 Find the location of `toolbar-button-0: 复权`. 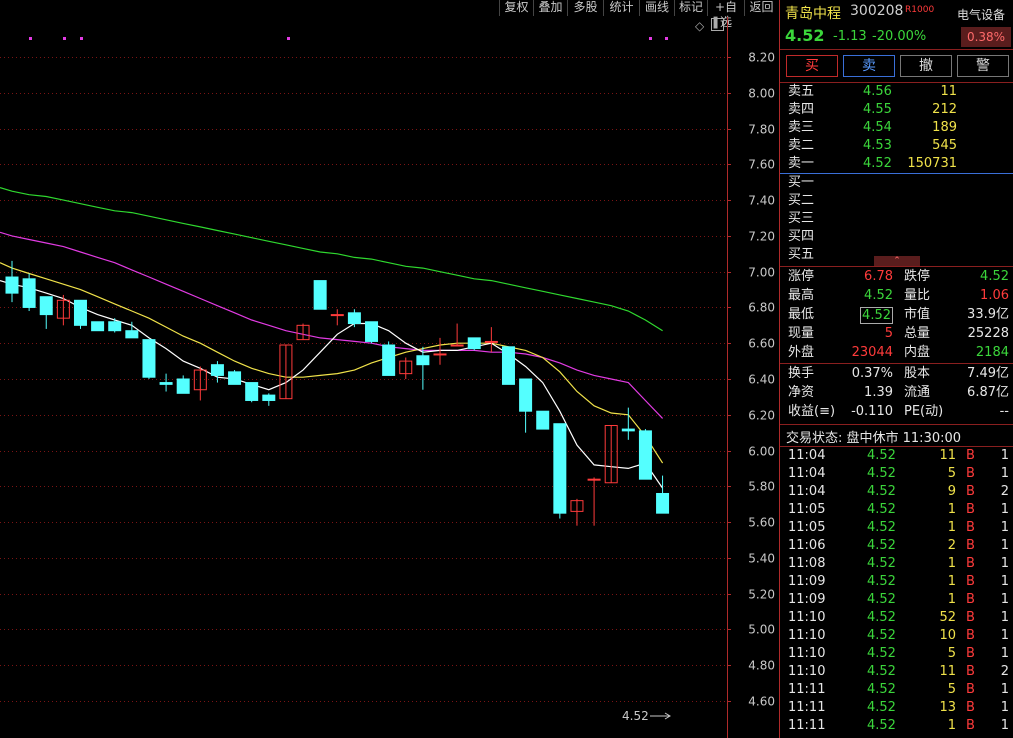

toolbar-button-0: 复权 is located at coordinates (516, 8).